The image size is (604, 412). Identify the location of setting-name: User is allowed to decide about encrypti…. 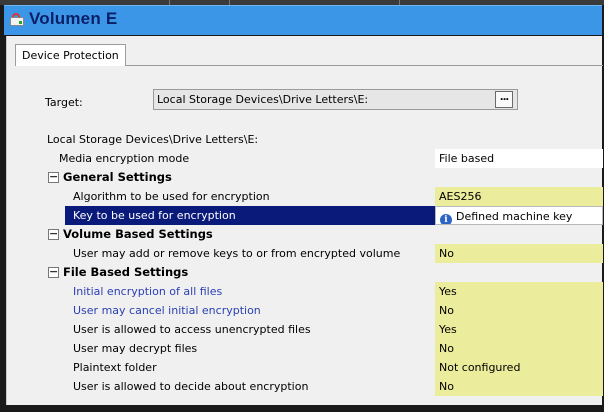
(191, 386).